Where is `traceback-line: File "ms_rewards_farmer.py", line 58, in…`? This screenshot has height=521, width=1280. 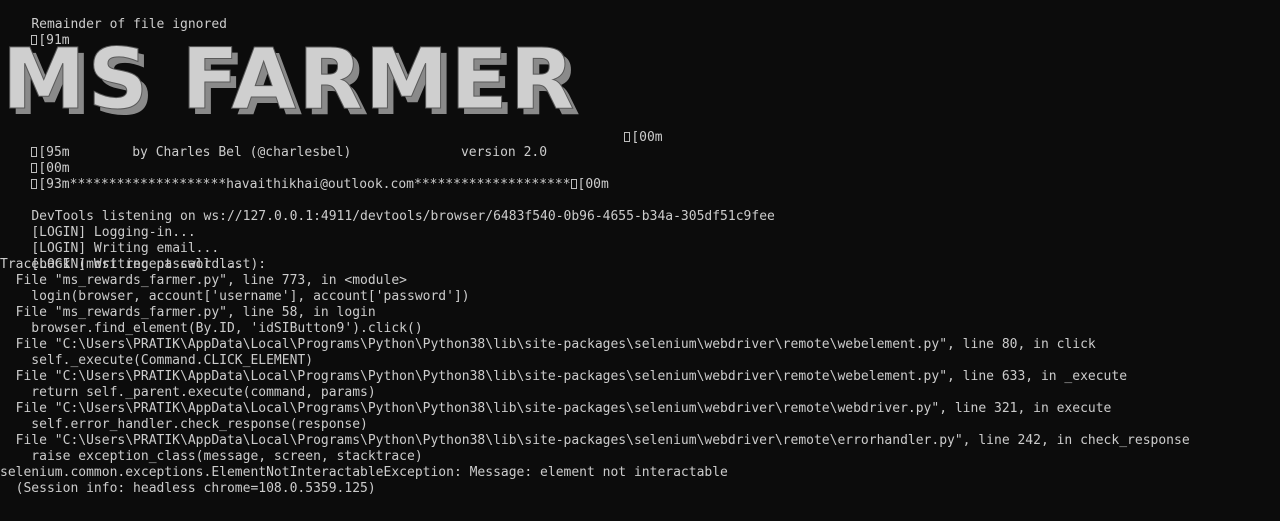
traceback-line: File "ms_rewards_farmer.py", line 58, in… is located at coordinates (188, 313).